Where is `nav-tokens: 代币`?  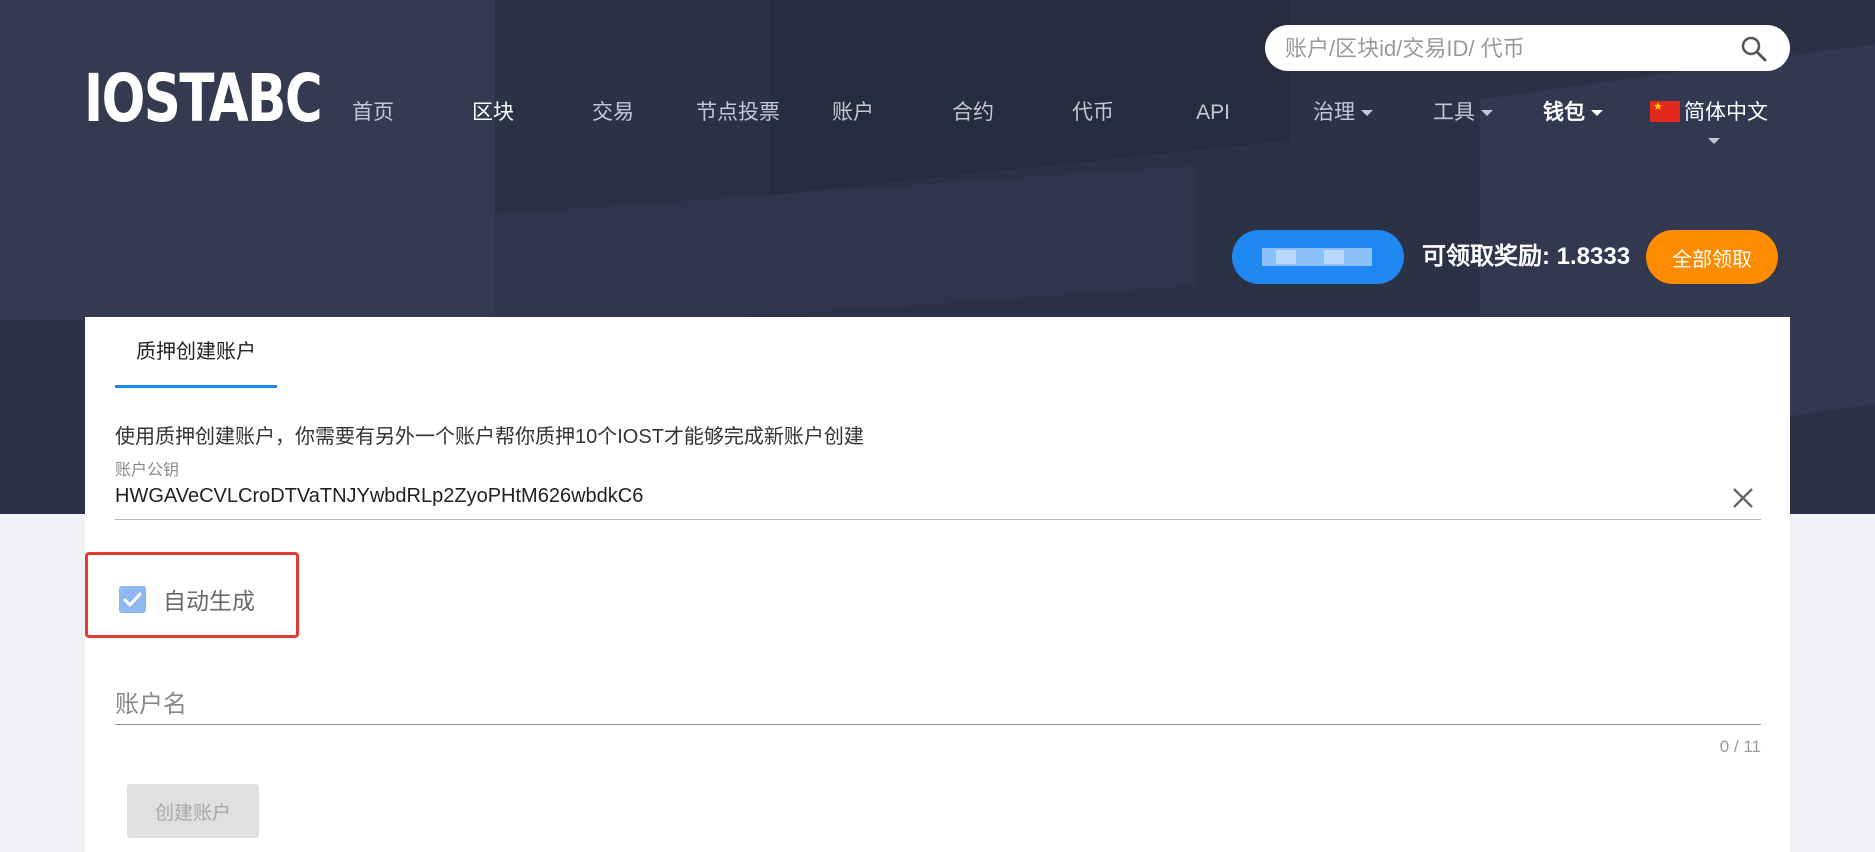 nav-tokens: 代币 is located at coordinates (1093, 113).